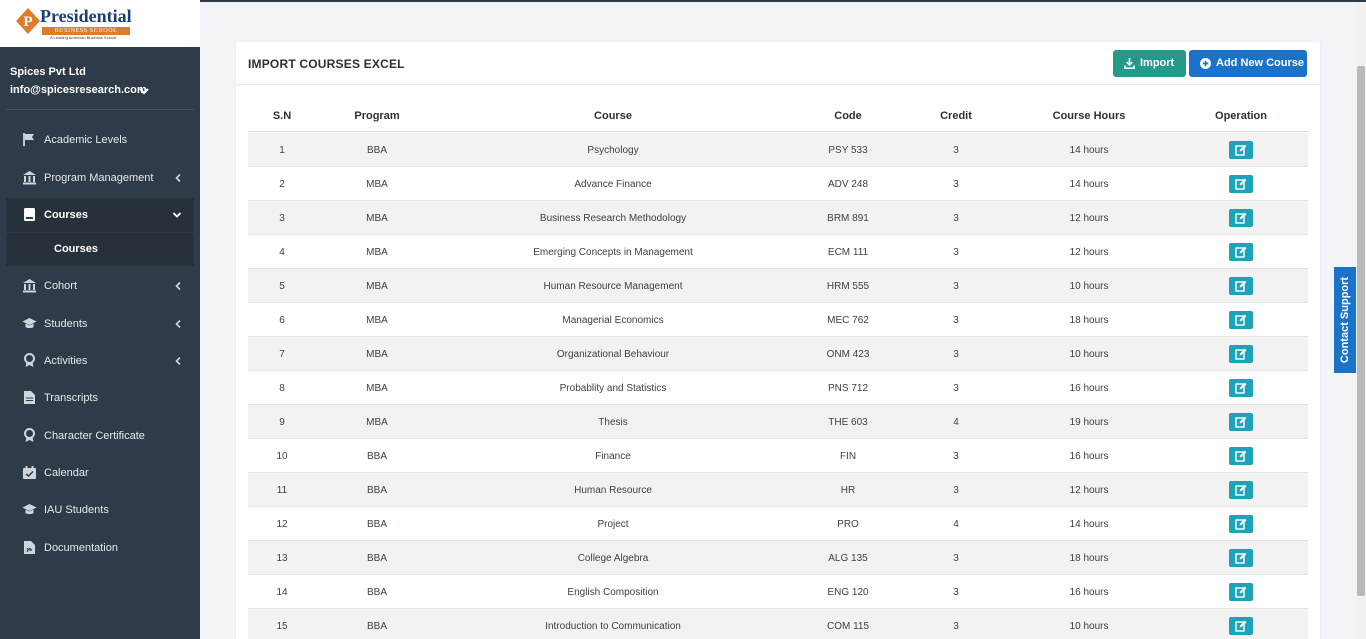  What do you see at coordinates (282, 558) in the screenshot?
I see `cell-sn: 13` at bounding box center [282, 558].